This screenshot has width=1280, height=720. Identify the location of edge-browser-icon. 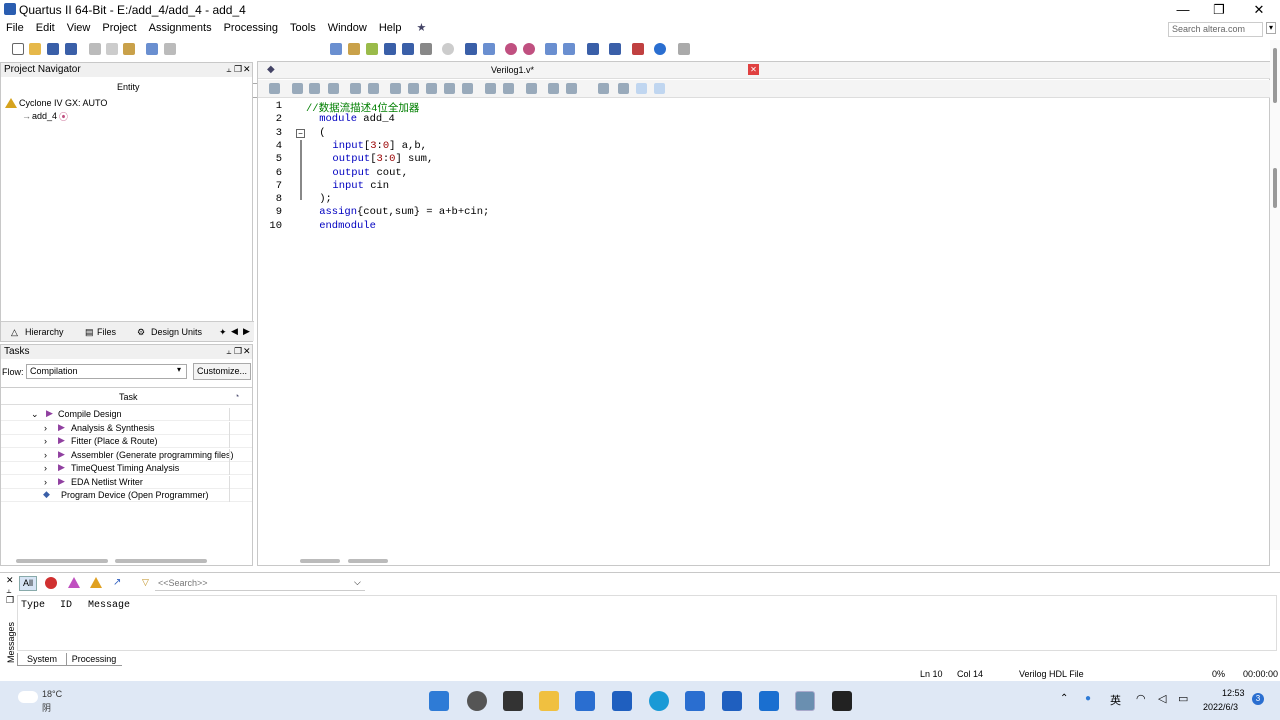
(659, 701).